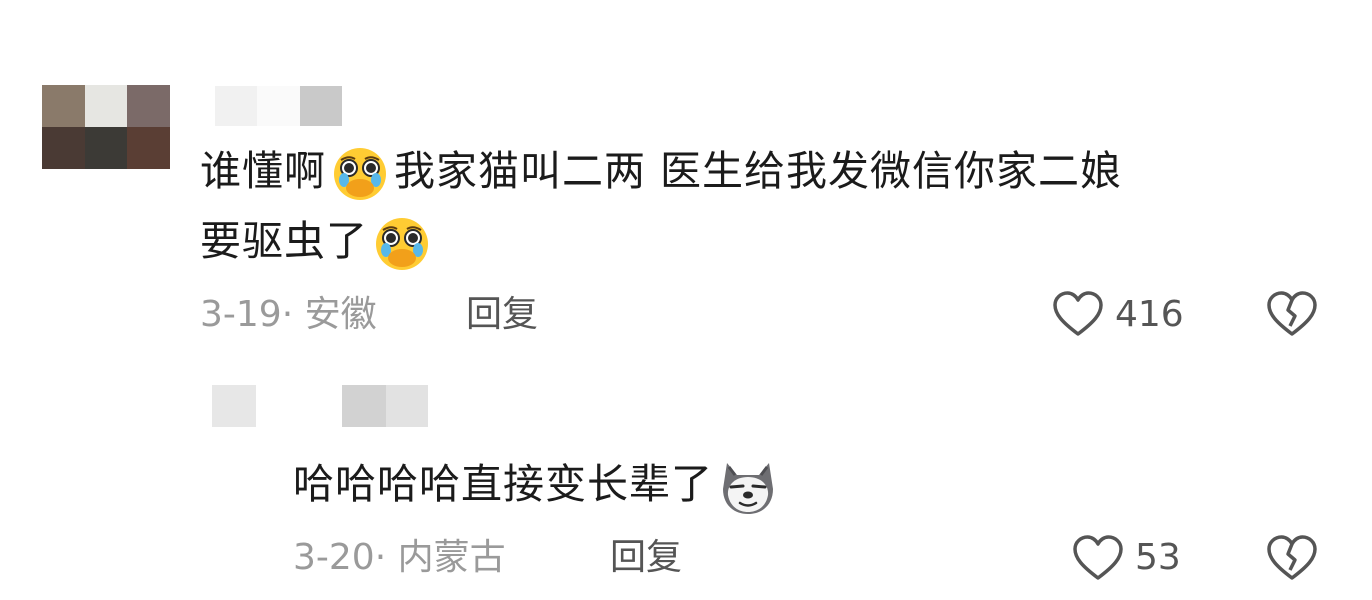  I want to click on comment-text-part: 谁懂啊, so click(263, 171).